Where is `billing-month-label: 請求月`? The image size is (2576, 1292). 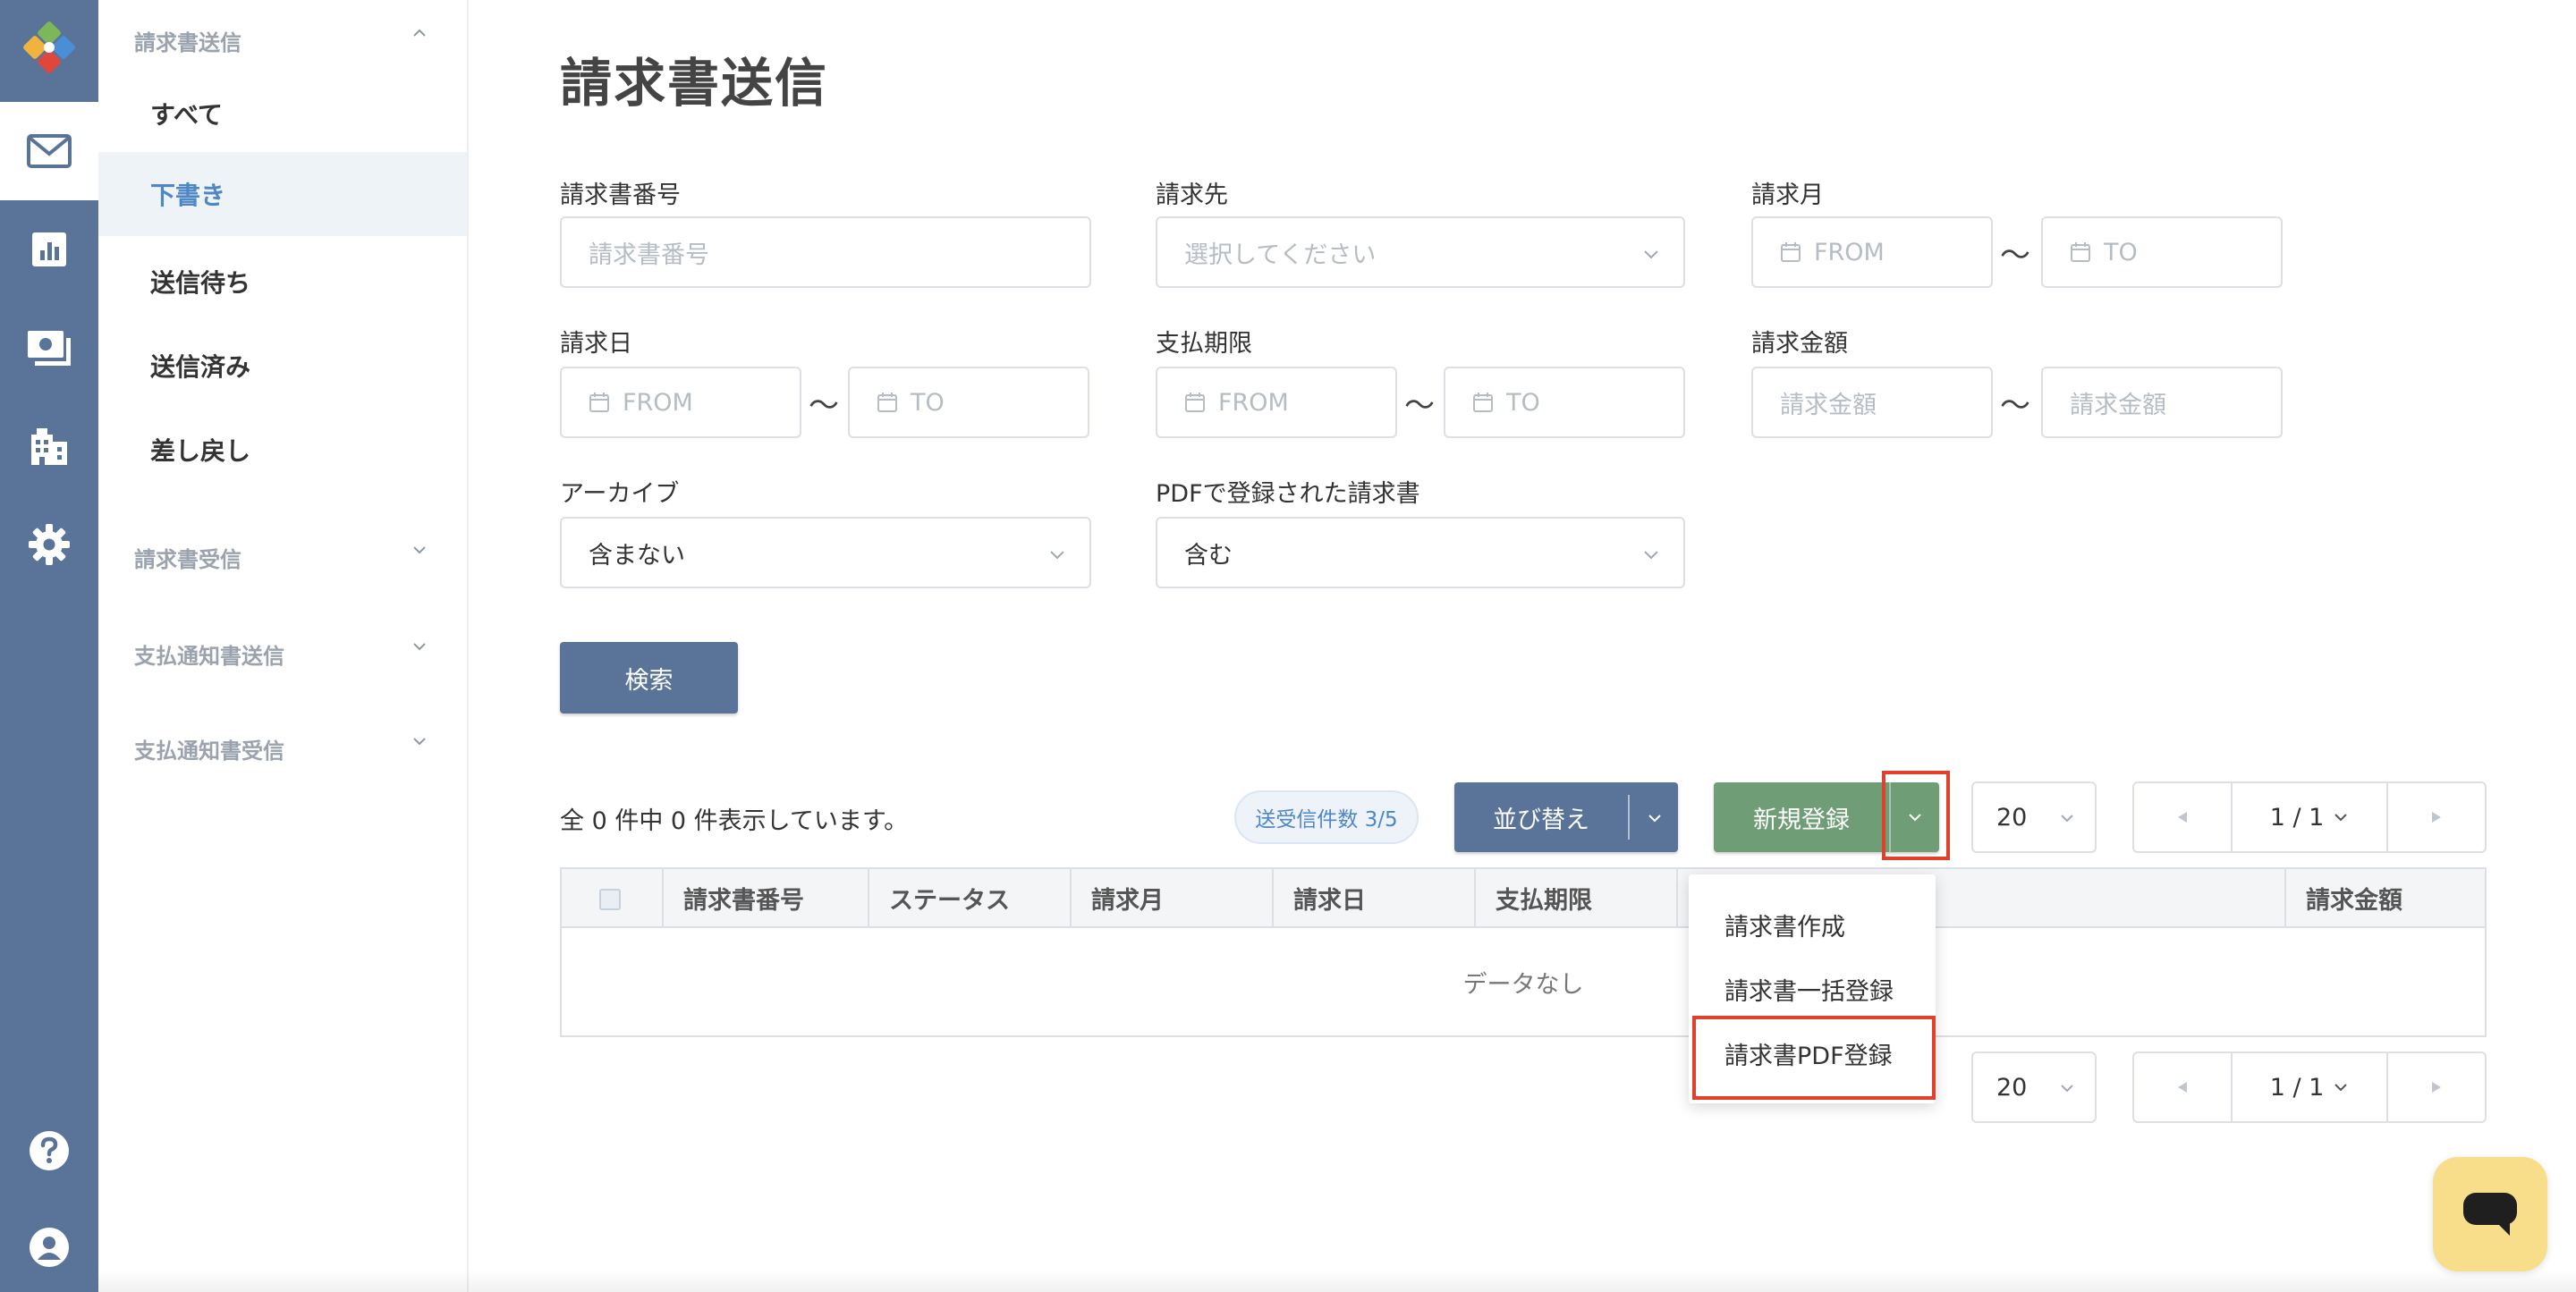
billing-month-label: 請求月 is located at coordinates (1787, 196).